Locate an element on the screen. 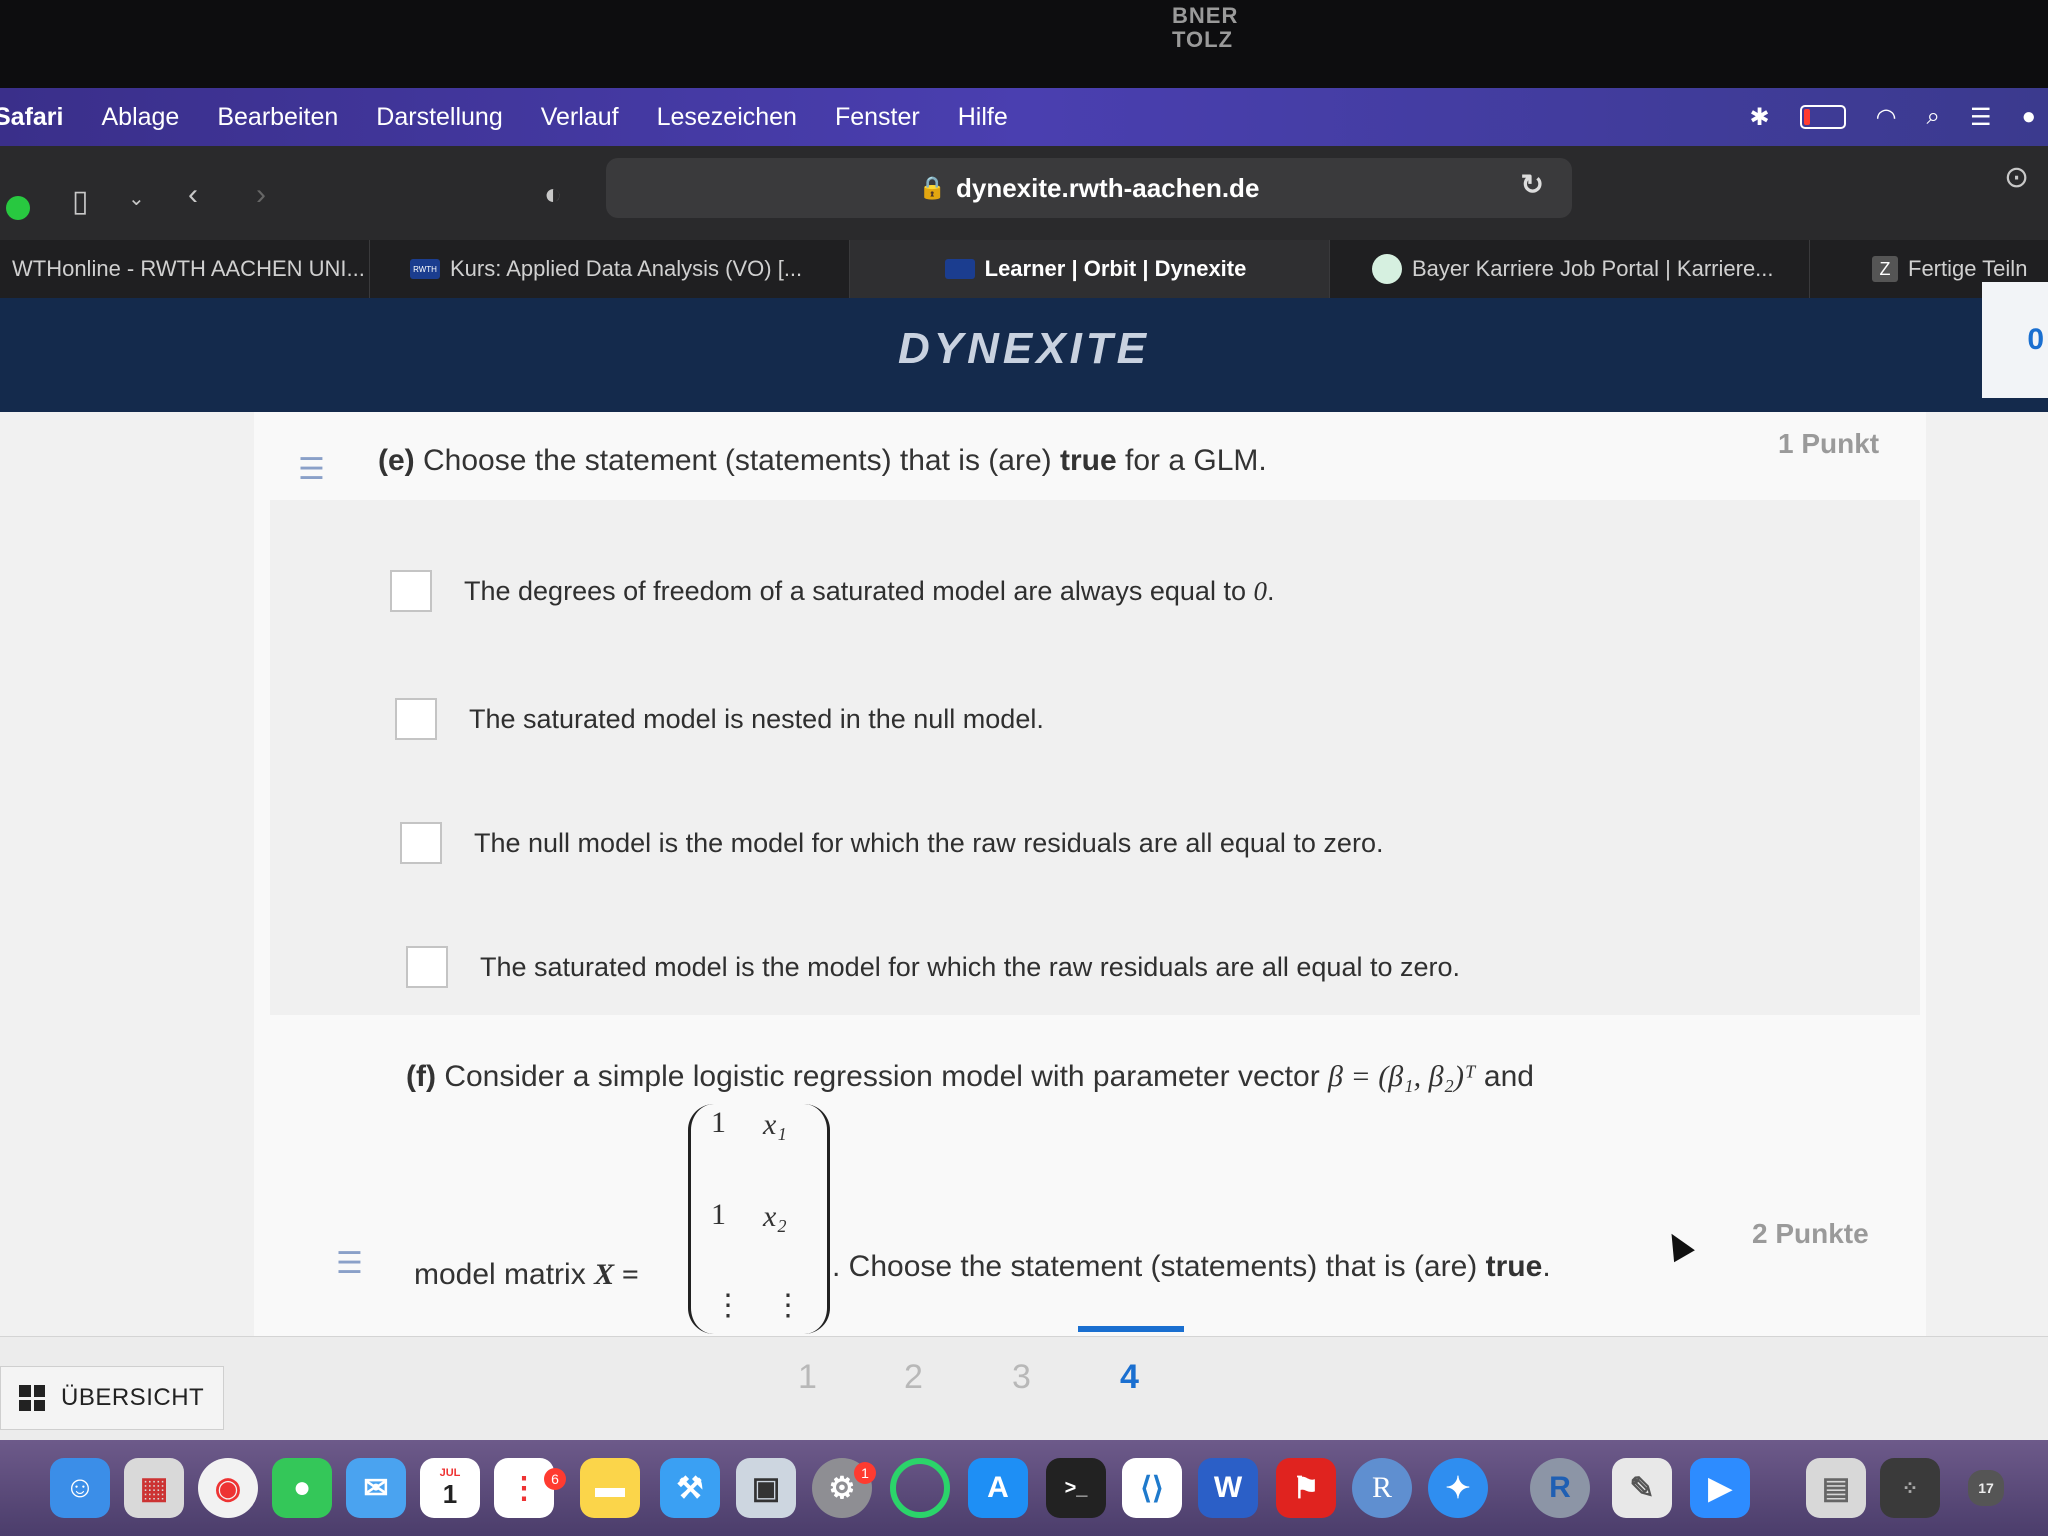 This screenshot has height=1536, width=2048. word-icon: W is located at coordinates (1228, 1488).